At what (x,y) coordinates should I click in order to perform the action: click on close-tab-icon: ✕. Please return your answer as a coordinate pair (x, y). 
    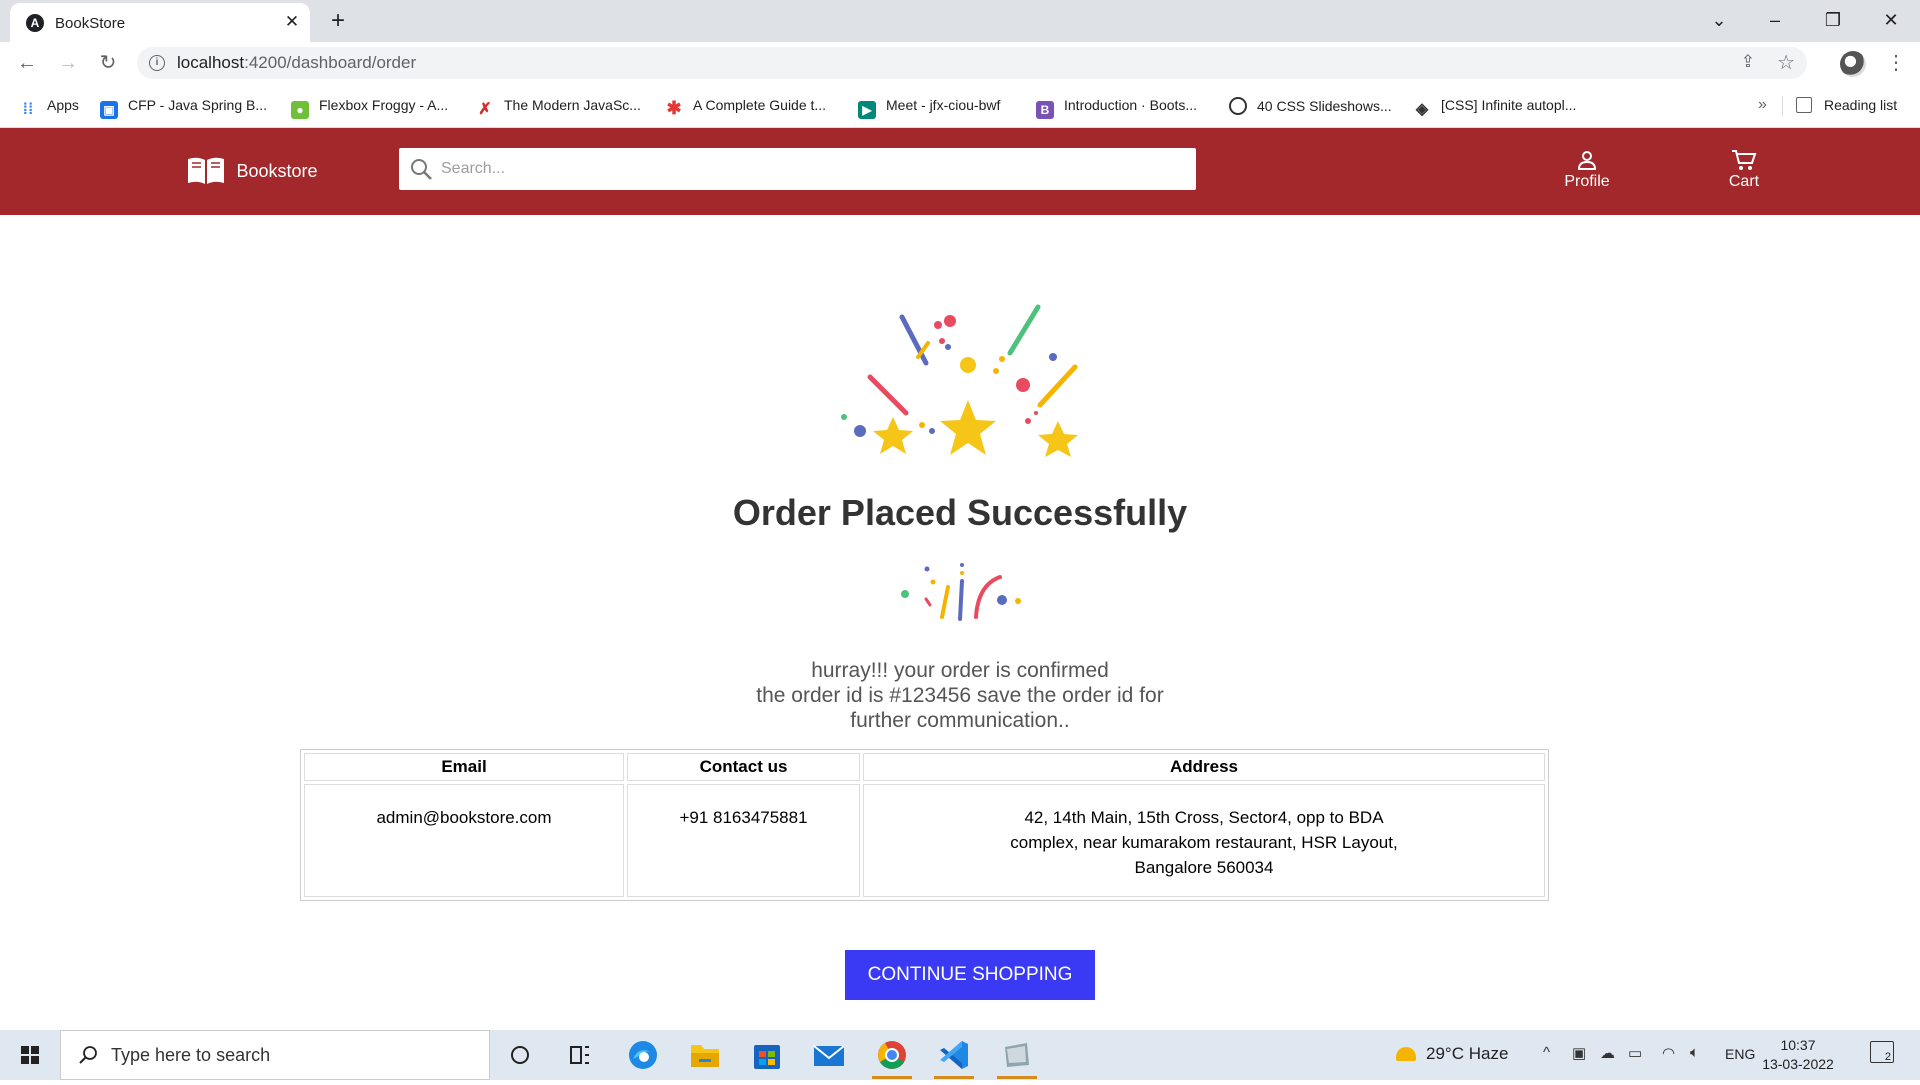
    Looking at the image, I should click on (292, 22).